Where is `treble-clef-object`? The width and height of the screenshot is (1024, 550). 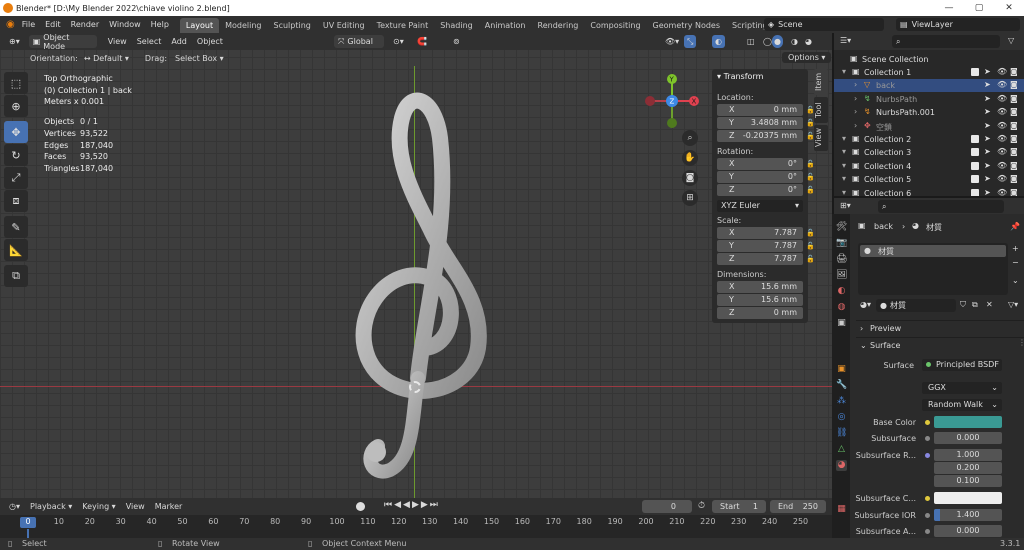 treble-clef-object is located at coordinates (425, 283).